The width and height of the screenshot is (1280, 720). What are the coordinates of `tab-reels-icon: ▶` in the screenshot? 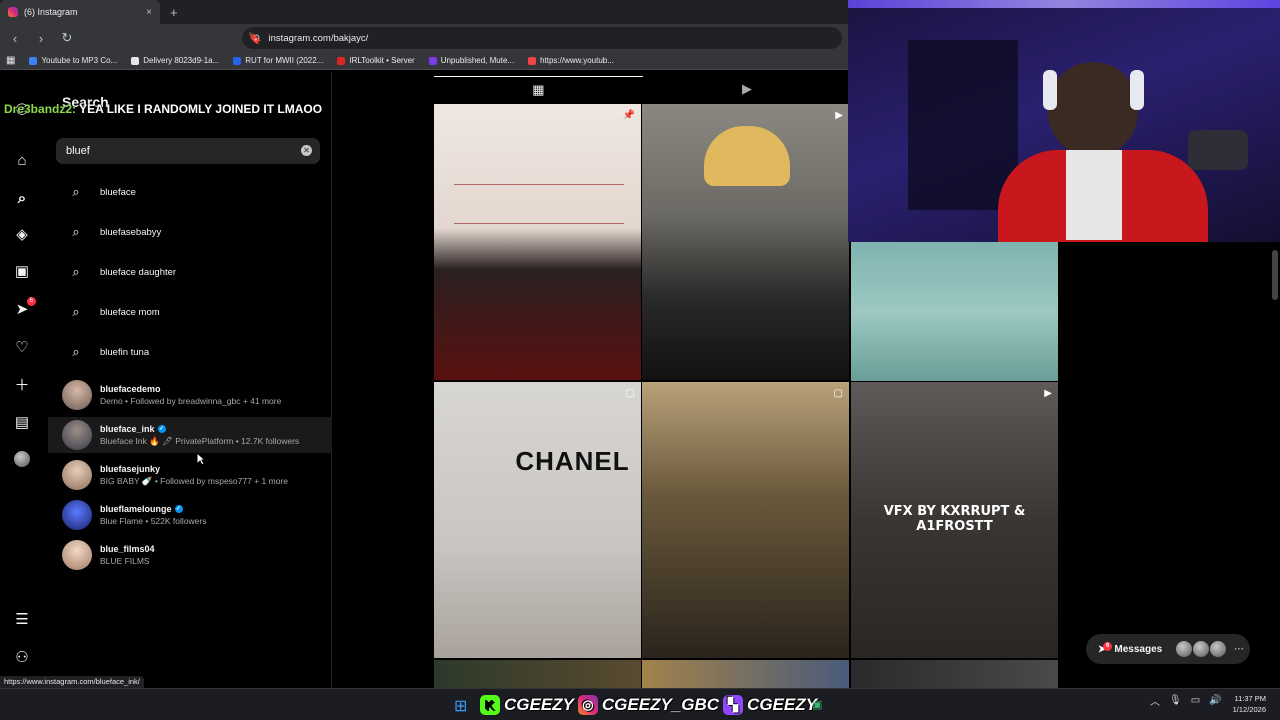 It's located at (747, 89).